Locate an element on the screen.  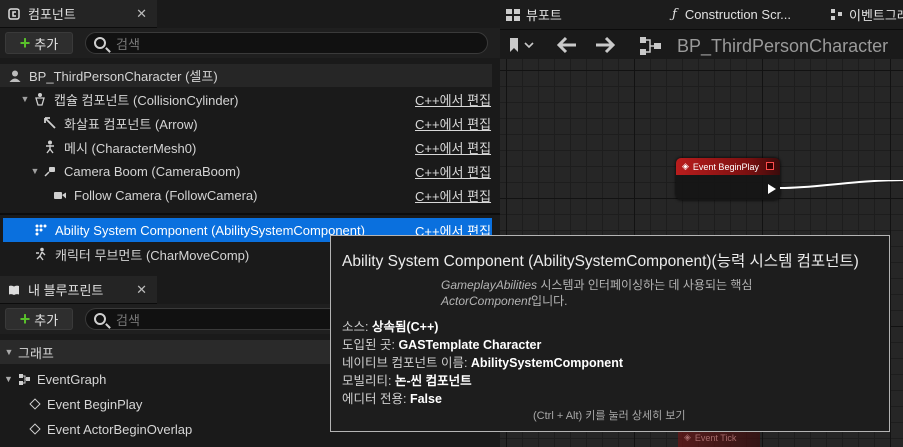
tab-event-graph: 이벤트그래 is located at coordinates (866, 14).